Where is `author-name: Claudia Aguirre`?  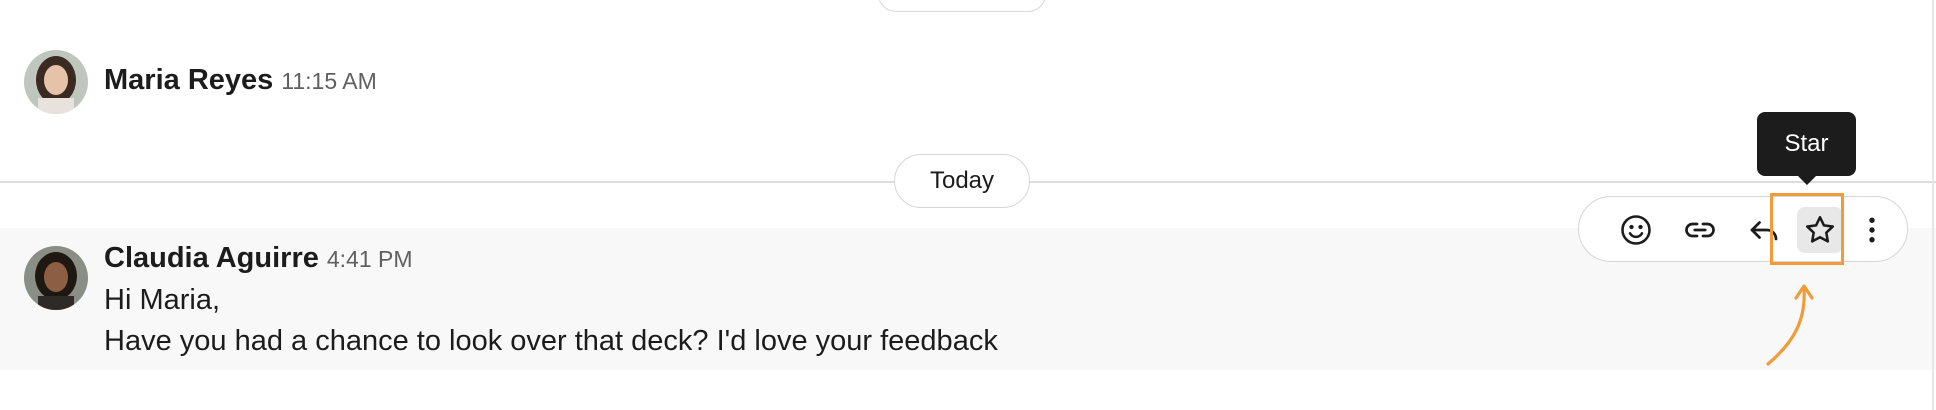 author-name: Claudia Aguirre is located at coordinates (211, 258).